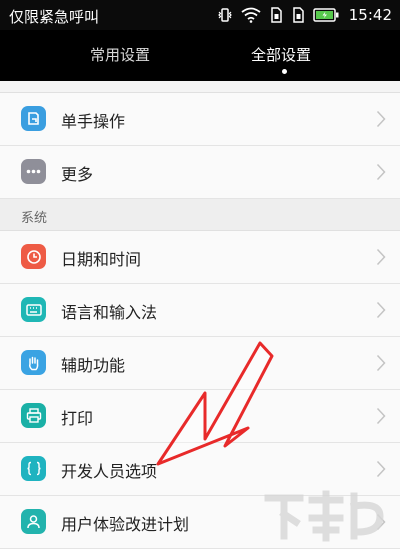 Image resolution: width=400 pixels, height=549 pixels. Describe the element at coordinates (200, 87) in the screenshot. I see `list-top-spacer` at that location.